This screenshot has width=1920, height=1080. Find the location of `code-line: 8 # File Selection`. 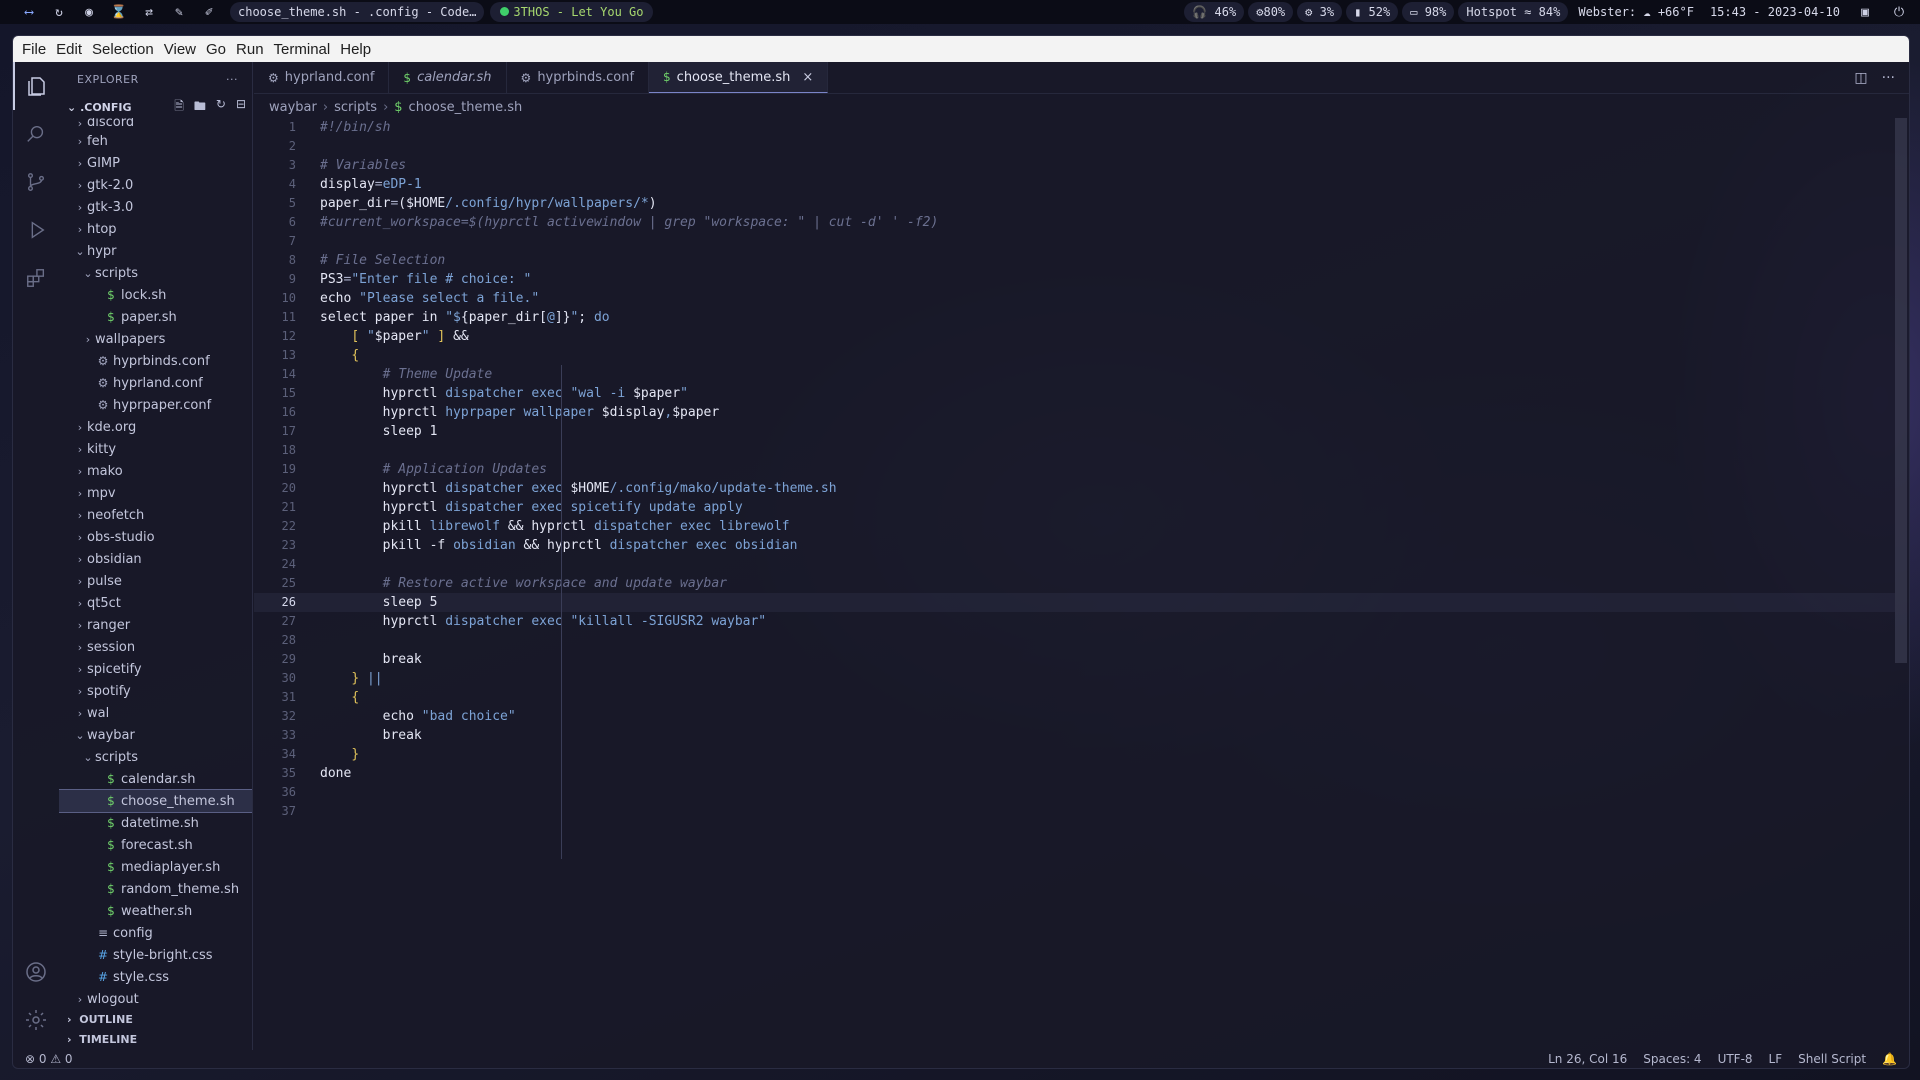

code-line: 8 # File Selection is located at coordinates (1074, 260).